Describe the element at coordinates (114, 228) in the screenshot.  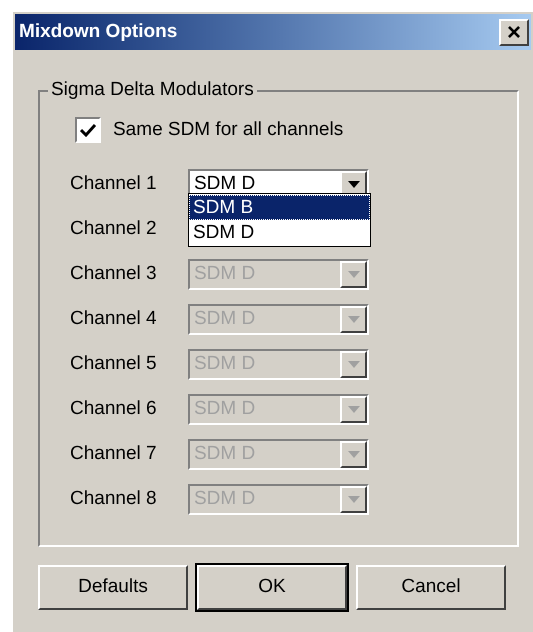
I see `channel-label: Channel 2` at that location.